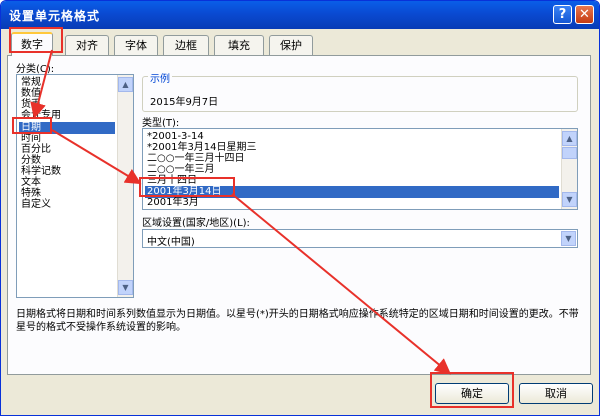 This screenshot has width=600, height=416. Describe the element at coordinates (136, 45) in the screenshot. I see `tab-font: 字体` at that location.